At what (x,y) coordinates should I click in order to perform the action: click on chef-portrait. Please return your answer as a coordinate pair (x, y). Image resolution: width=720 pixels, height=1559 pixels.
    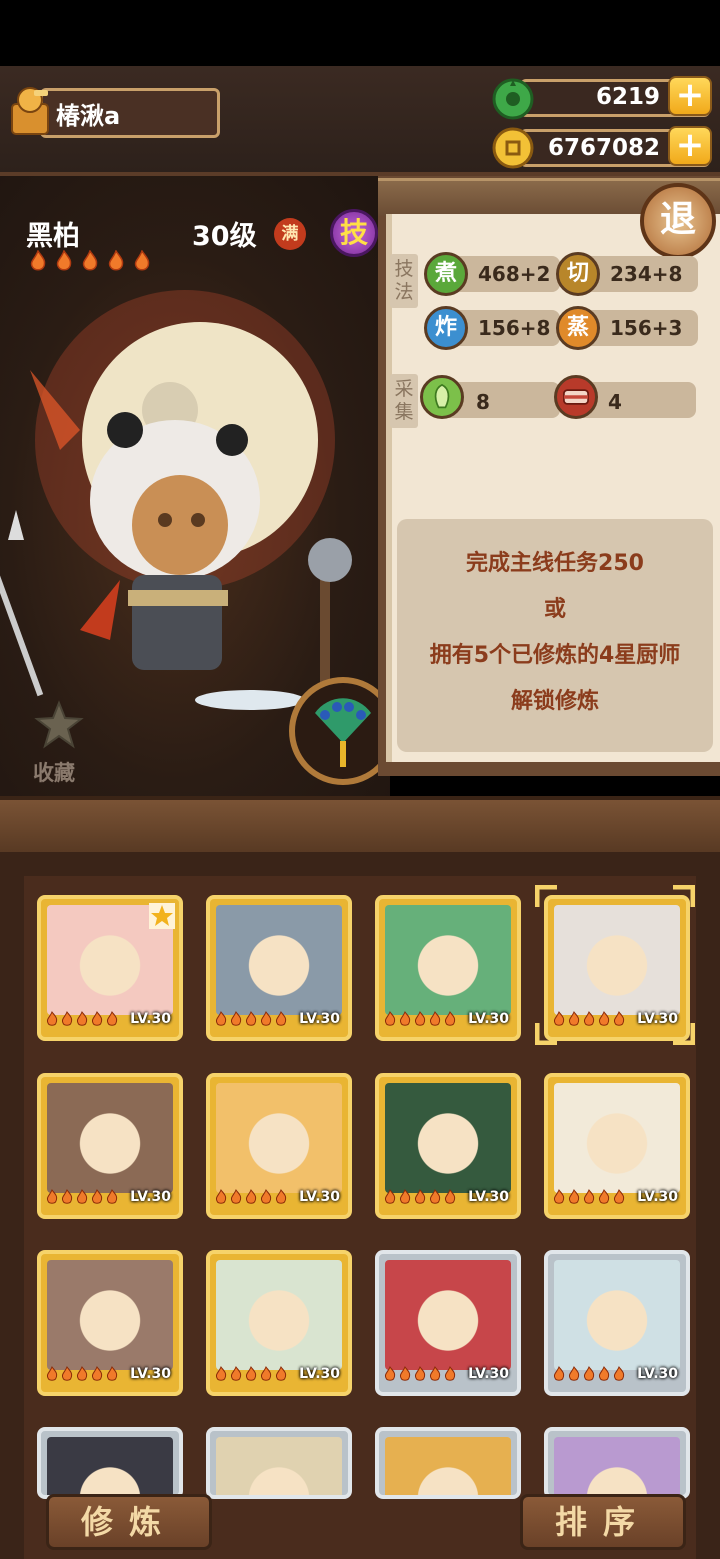
    Looking at the image, I should click on (176, 500).